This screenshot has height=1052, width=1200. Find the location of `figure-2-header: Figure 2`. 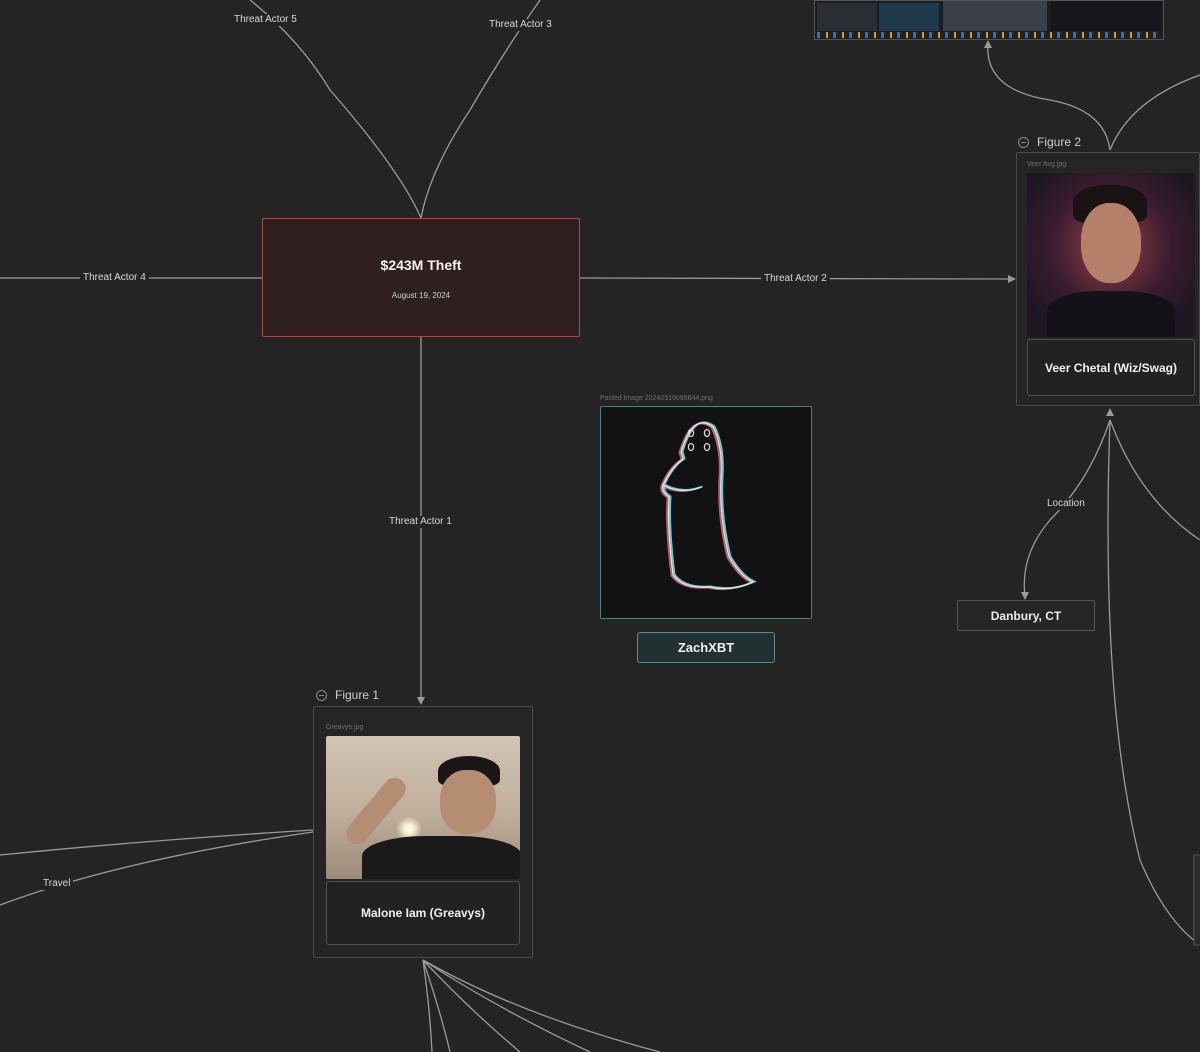

figure-2-header: Figure 2 is located at coordinates (1049, 142).